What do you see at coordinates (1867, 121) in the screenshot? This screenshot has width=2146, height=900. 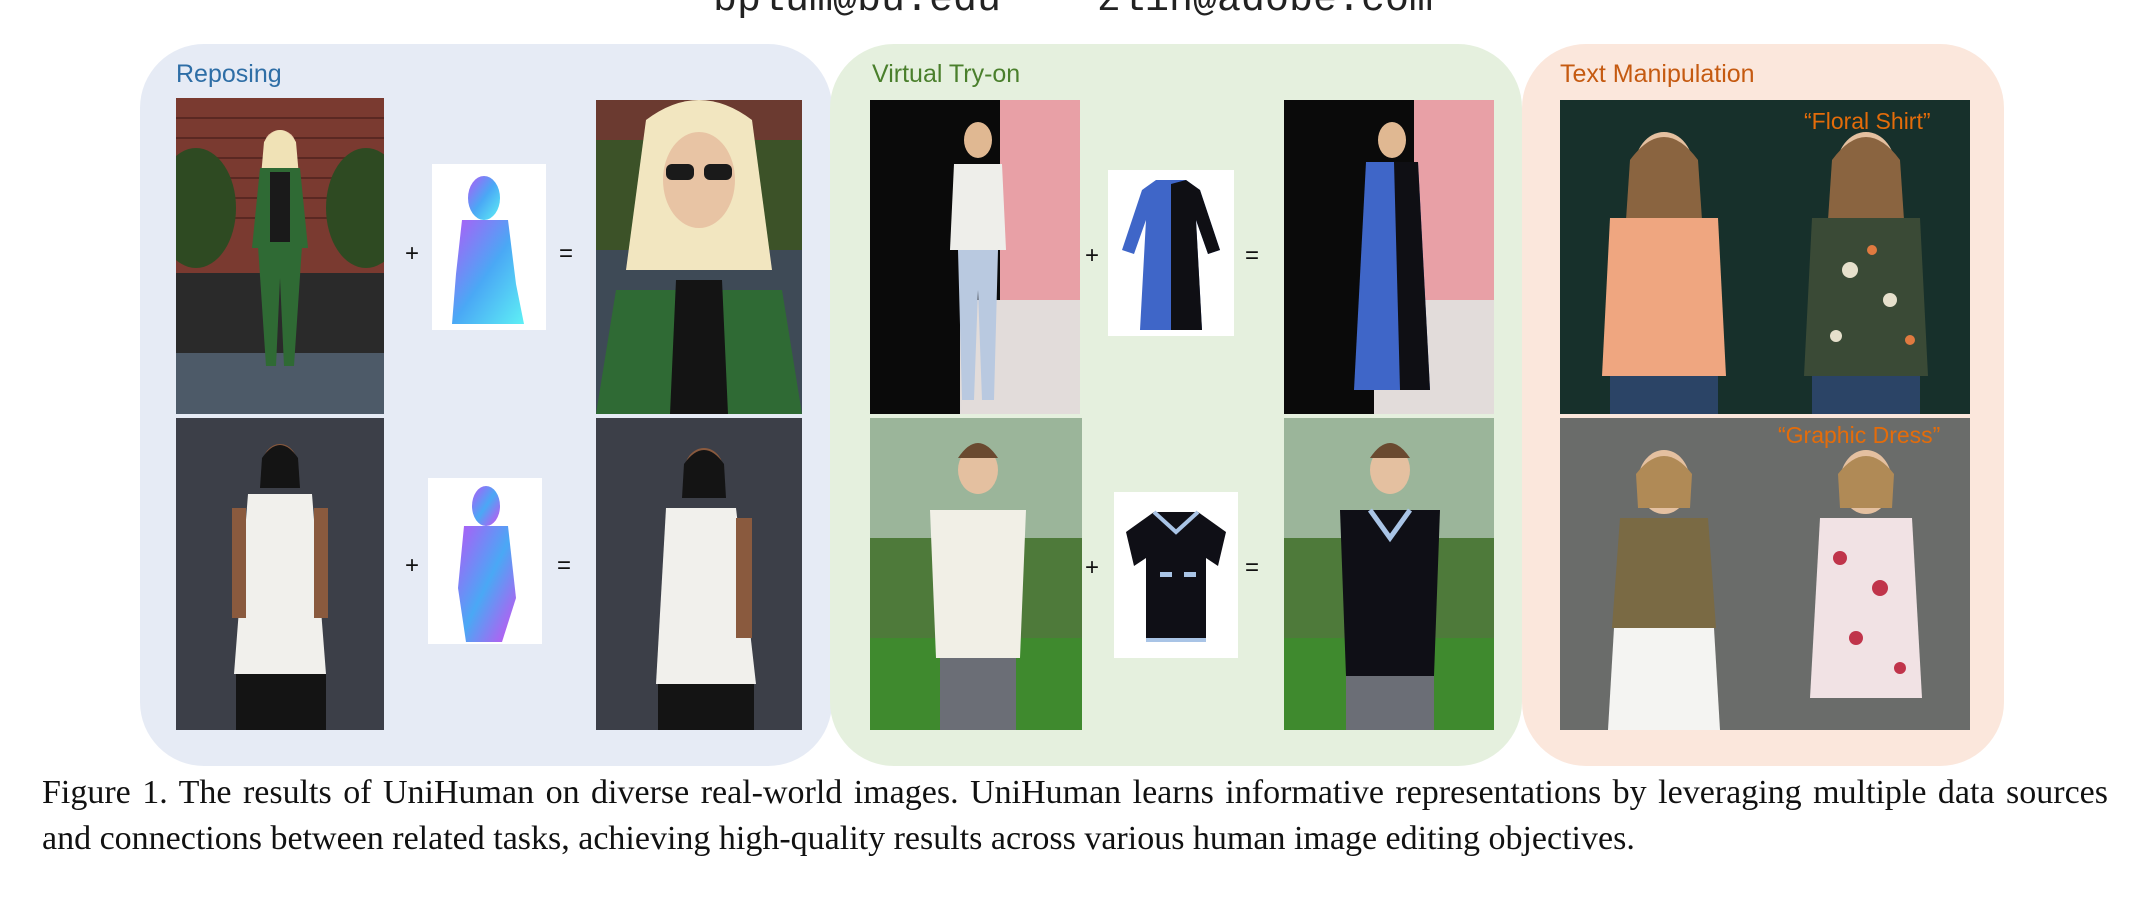 I see `text-prompt-1: “Floral Shirt”` at bounding box center [1867, 121].